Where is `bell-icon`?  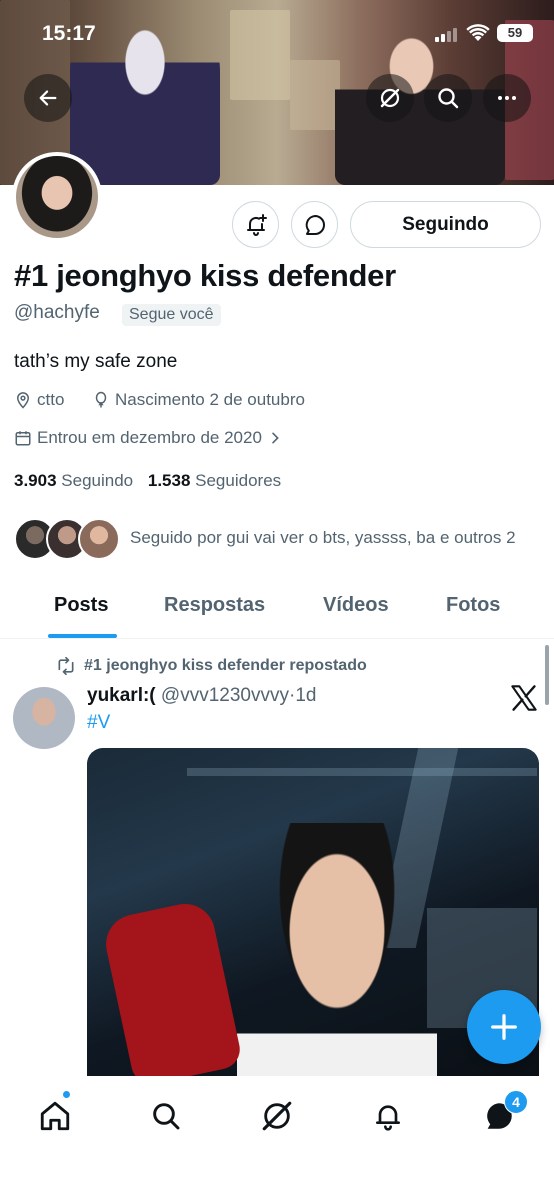
bell-icon is located at coordinates (388, 1118).